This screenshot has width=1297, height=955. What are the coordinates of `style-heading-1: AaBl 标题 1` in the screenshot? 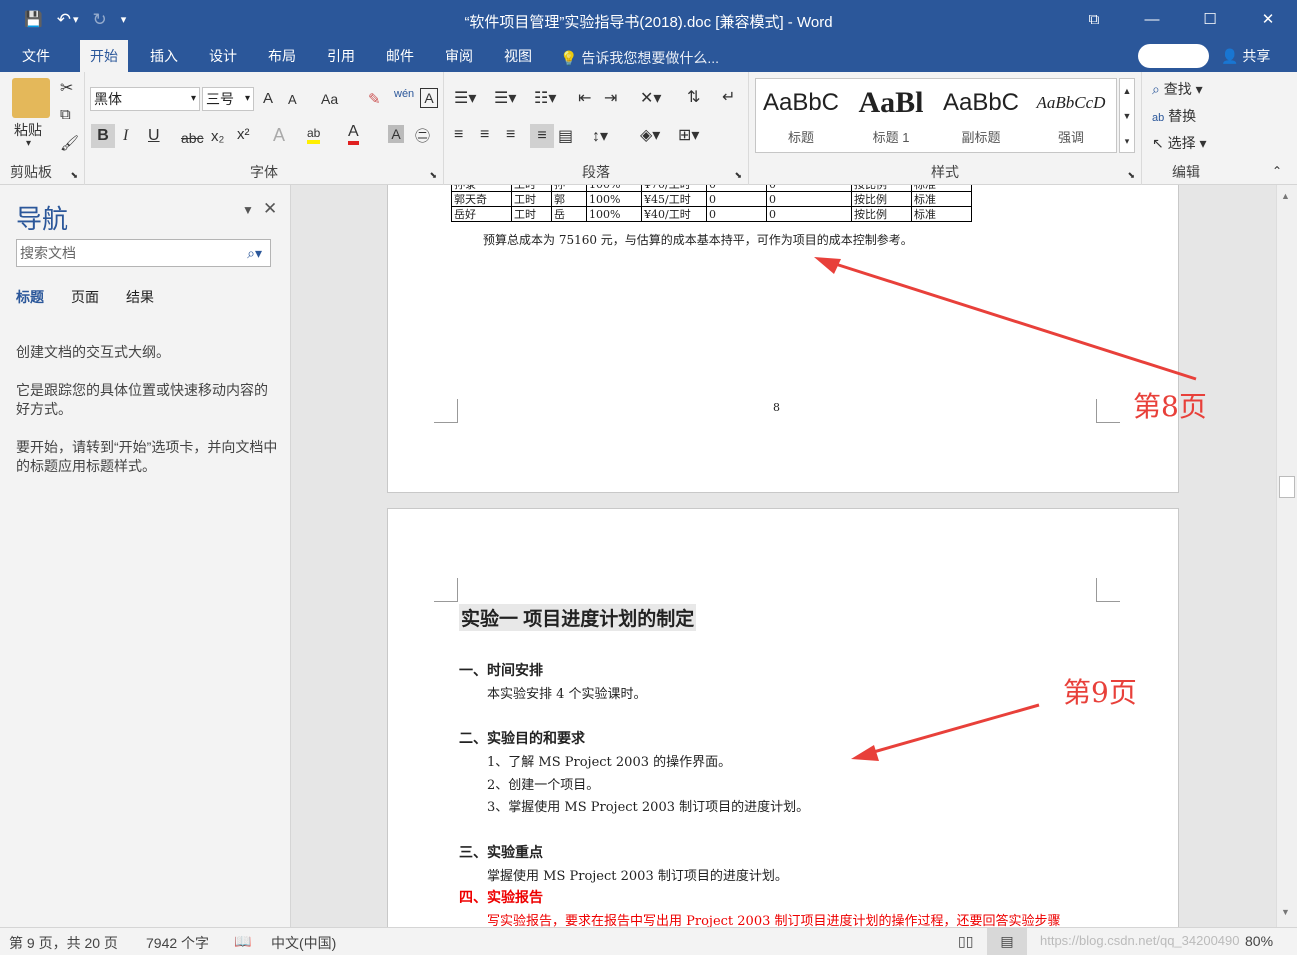 It's located at (891, 116).